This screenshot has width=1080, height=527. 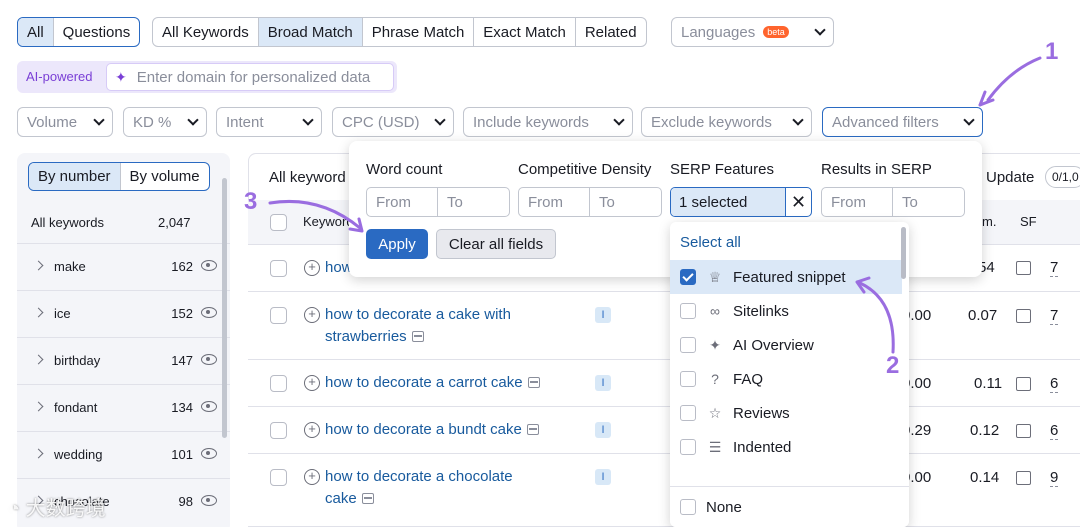 What do you see at coordinates (65, 509) in the screenshot?
I see `watermark-text: 大数跨境` at bounding box center [65, 509].